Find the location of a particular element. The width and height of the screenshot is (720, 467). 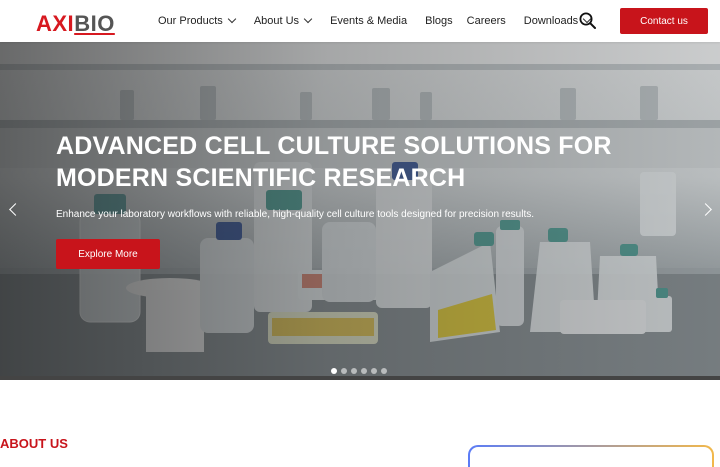

logo-text-axi: AXI is located at coordinates (55, 23).